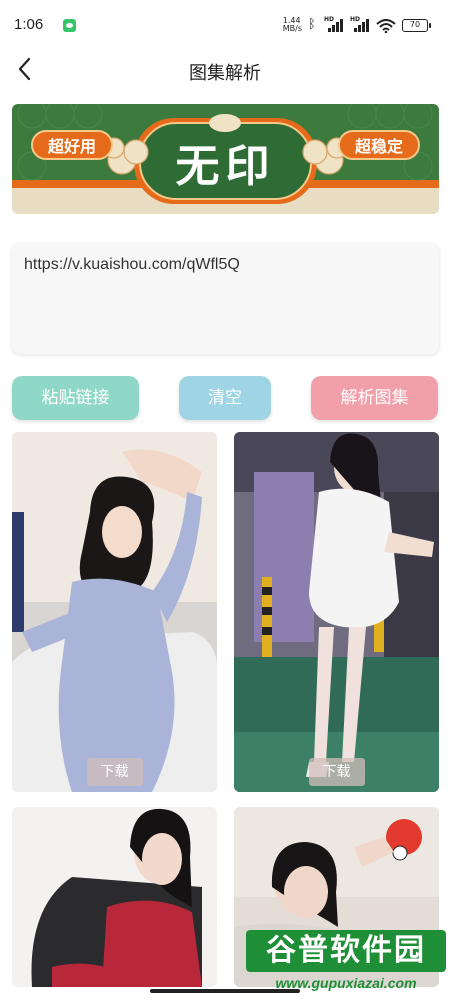 Image resolution: width=450 pixels, height=1001 pixels. I want to click on gallery-item, so click(114, 897).